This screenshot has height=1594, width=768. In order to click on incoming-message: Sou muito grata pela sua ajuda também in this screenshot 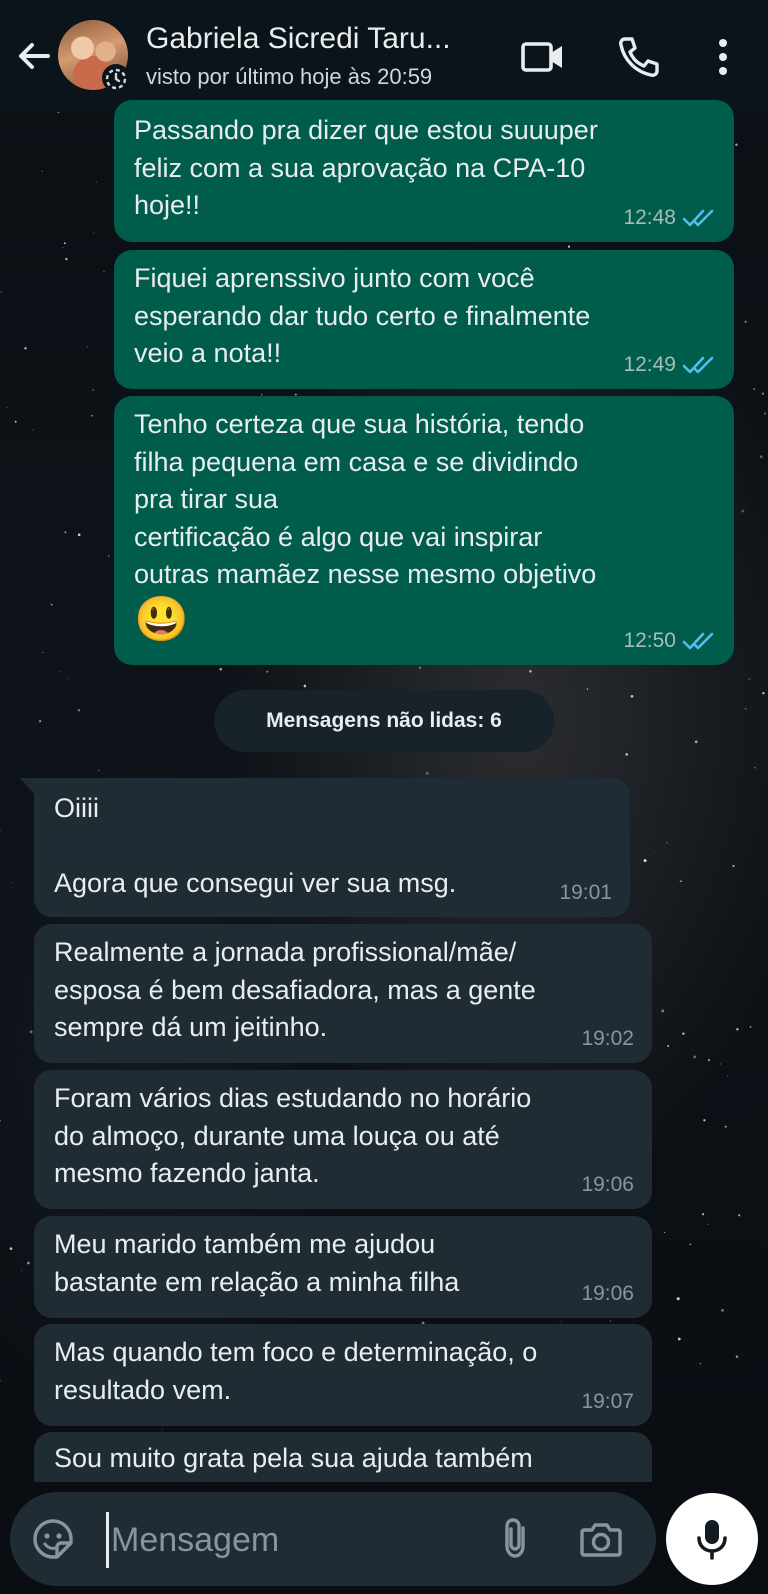, I will do `click(343, 1457)`.